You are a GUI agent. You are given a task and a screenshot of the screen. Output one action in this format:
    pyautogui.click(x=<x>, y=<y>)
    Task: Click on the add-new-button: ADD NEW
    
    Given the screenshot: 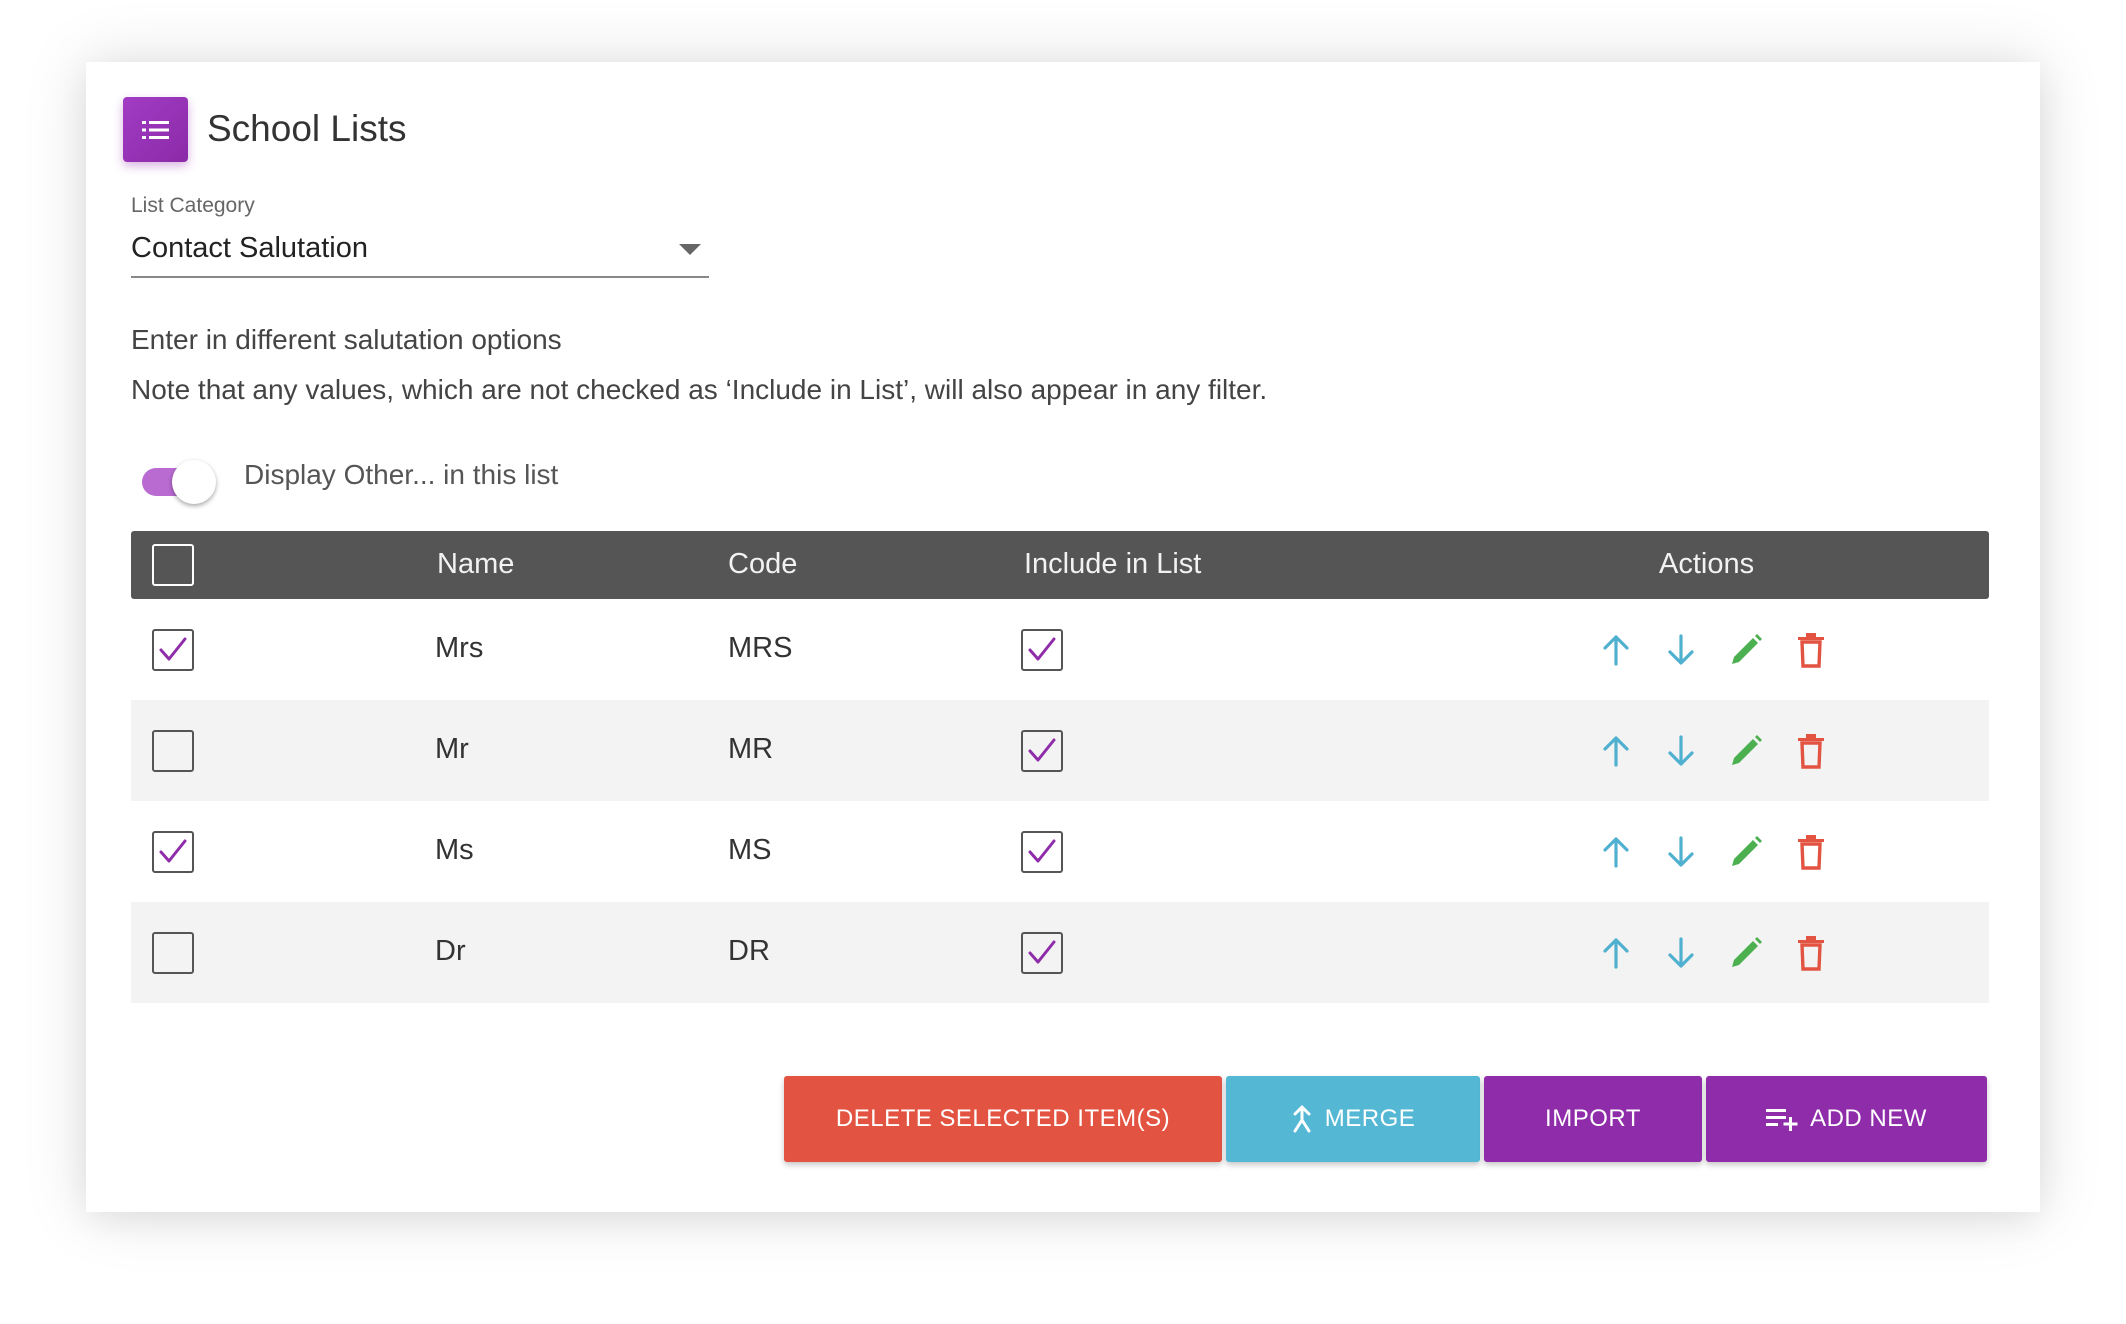 What is the action you would take?
    pyautogui.click(x=1846, y=1119)
    